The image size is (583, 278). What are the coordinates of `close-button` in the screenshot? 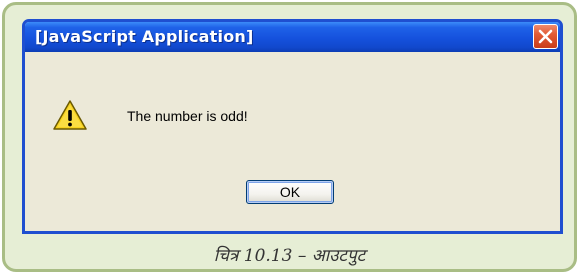 It's located at (545, 36).